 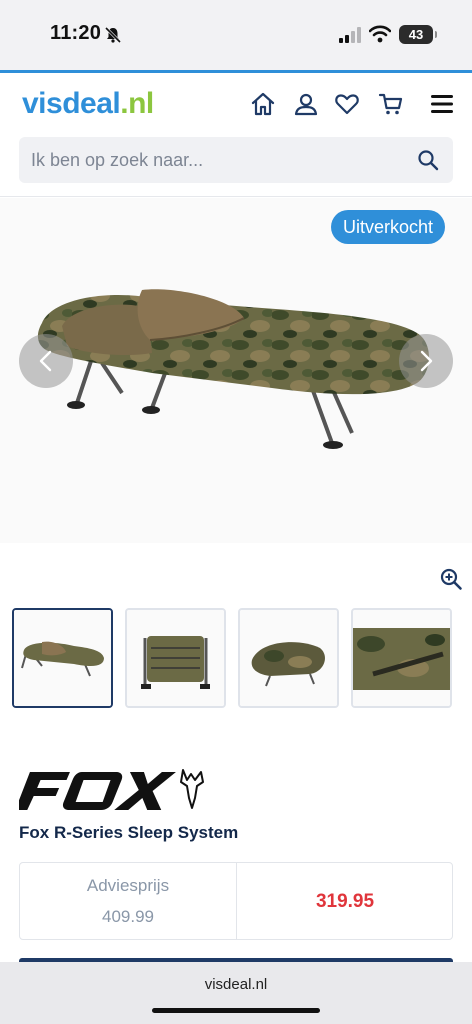 I want to click on heart-icon, so click(x=347, y=104).